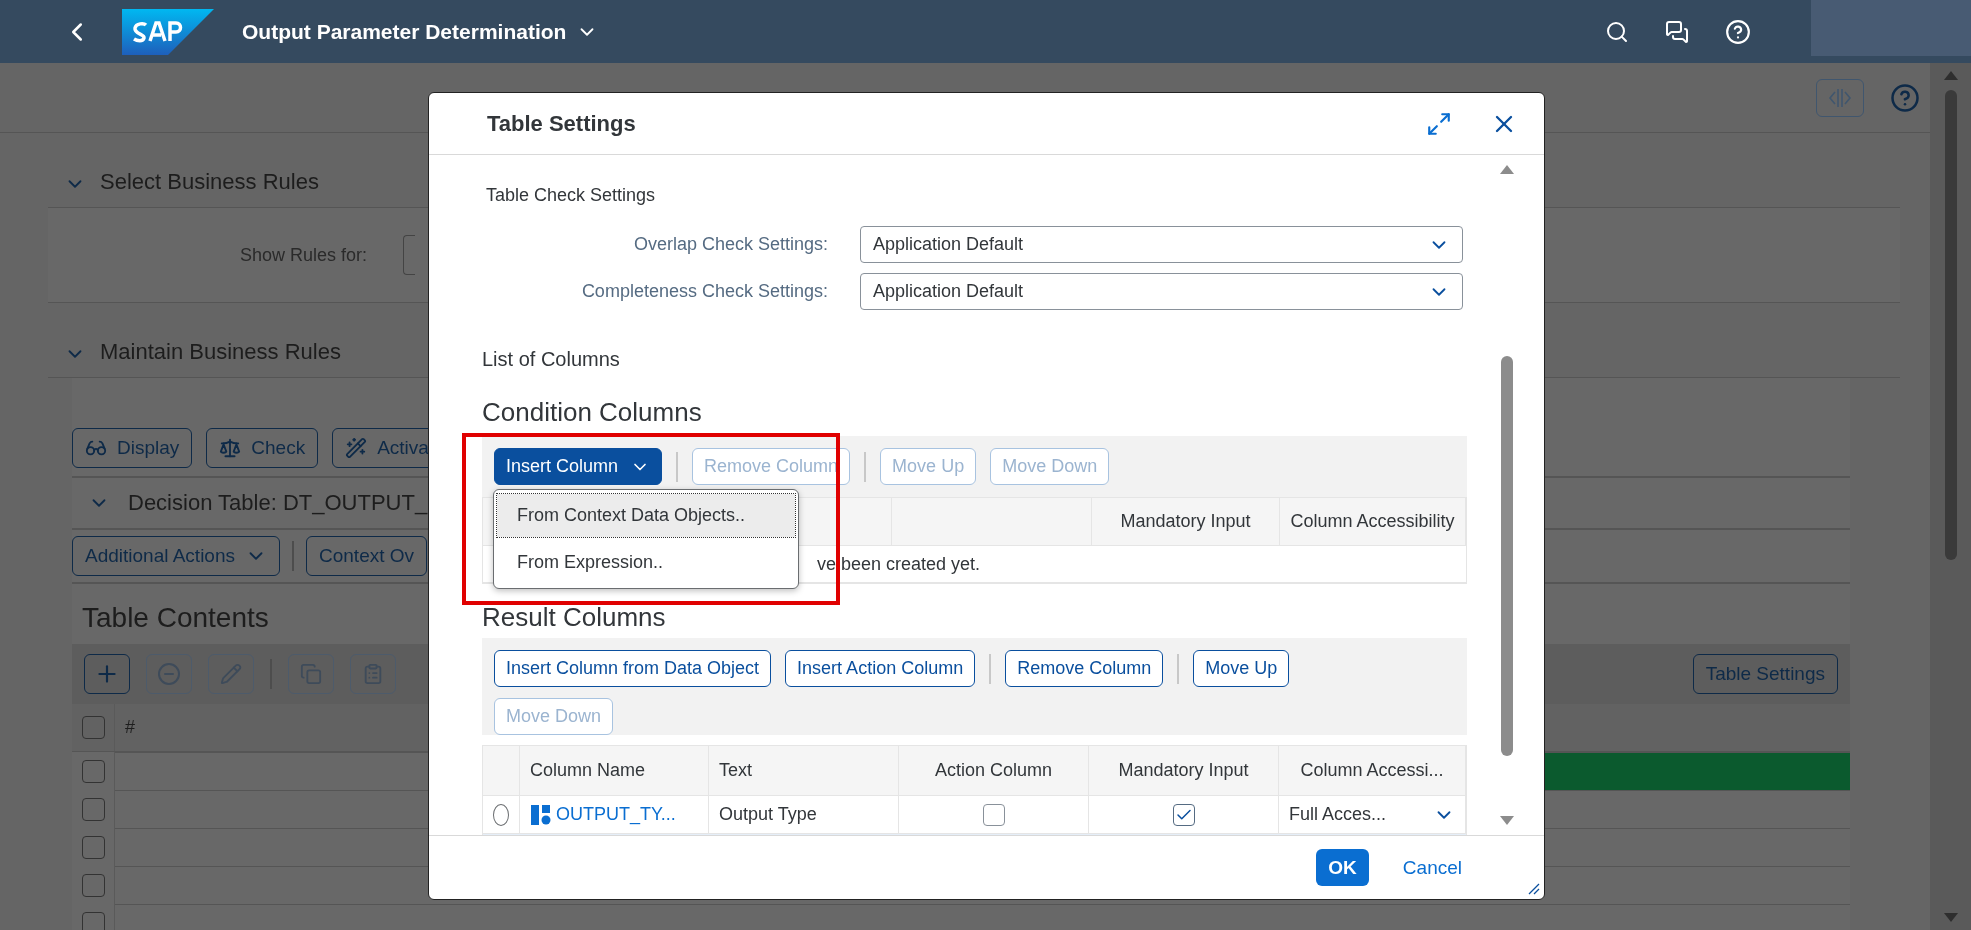 This screenshot has height=930, width=1971. What do you see at coordinates (735, 770) in the screenshot?
I see `column-header: Text` at bounding box center [735, 770].